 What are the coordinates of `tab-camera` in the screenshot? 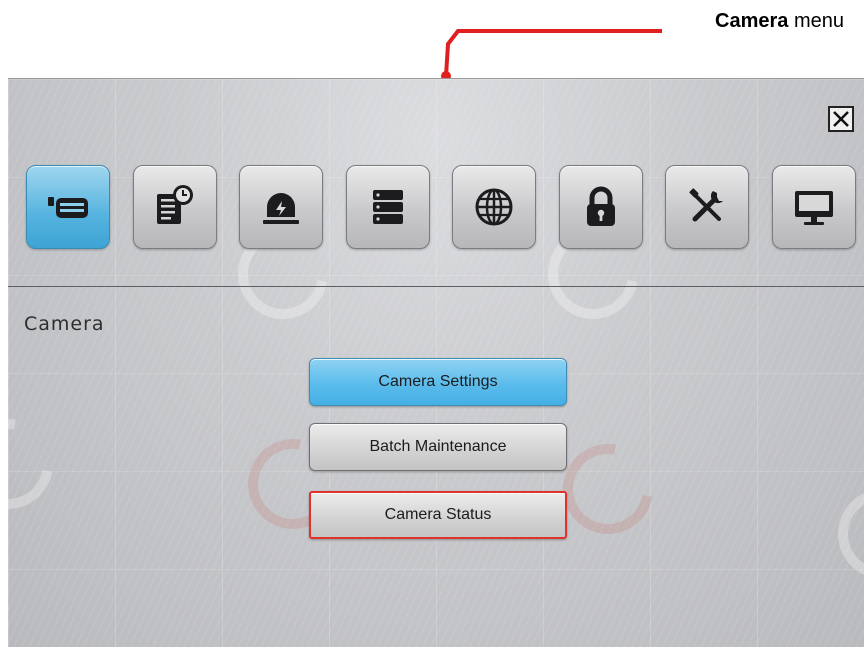 It's located at (68, 207).